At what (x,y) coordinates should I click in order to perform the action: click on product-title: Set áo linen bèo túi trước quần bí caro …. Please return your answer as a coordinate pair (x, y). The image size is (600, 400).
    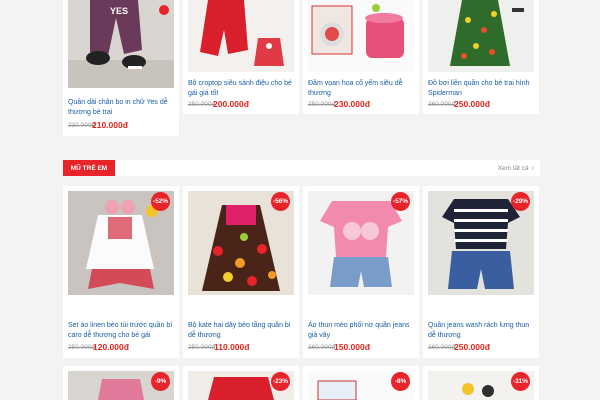
    Looking at the image, I should click on (120, 330).